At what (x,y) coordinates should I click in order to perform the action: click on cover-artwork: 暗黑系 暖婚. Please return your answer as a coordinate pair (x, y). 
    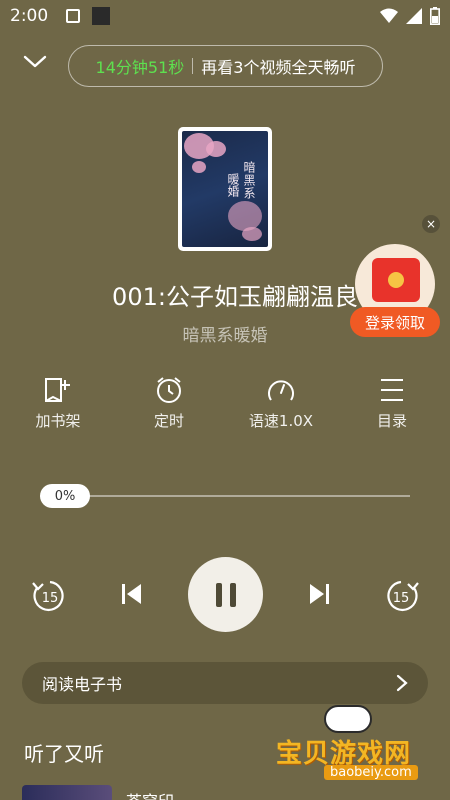
    Looking at the image, I should click on (225, 189).